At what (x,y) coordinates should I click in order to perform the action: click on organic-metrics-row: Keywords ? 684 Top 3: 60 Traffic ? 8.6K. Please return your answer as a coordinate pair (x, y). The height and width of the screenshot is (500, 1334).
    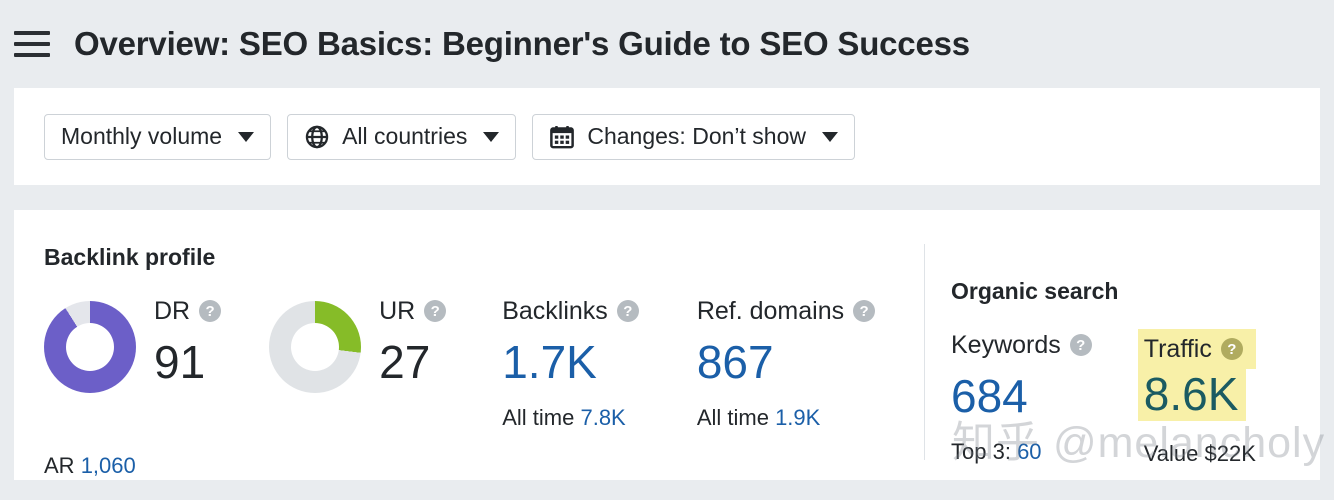
    Looking at the image, I should click on (1135, 398).